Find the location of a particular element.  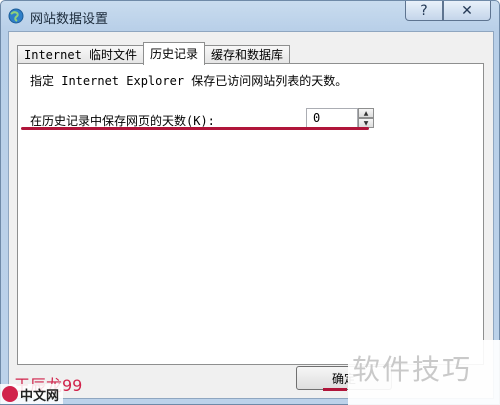

tab-history: 历史记录 is located at coordinates (174, 53).